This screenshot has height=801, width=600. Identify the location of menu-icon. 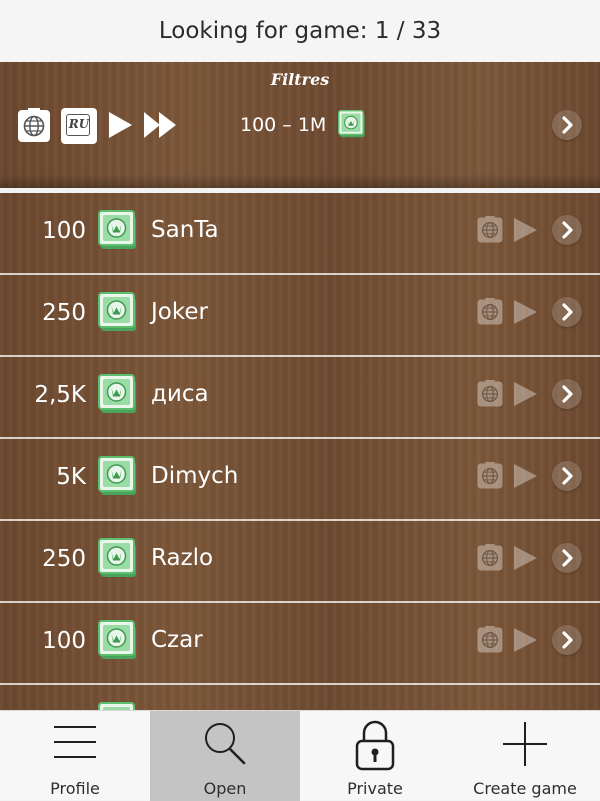
(75, 742).